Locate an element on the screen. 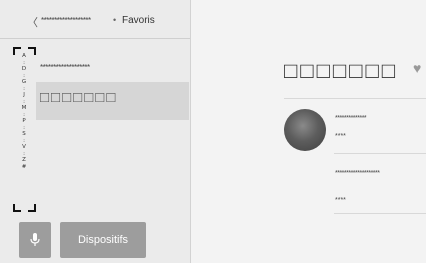  microphone-icon is located at coordinates (35, 239).